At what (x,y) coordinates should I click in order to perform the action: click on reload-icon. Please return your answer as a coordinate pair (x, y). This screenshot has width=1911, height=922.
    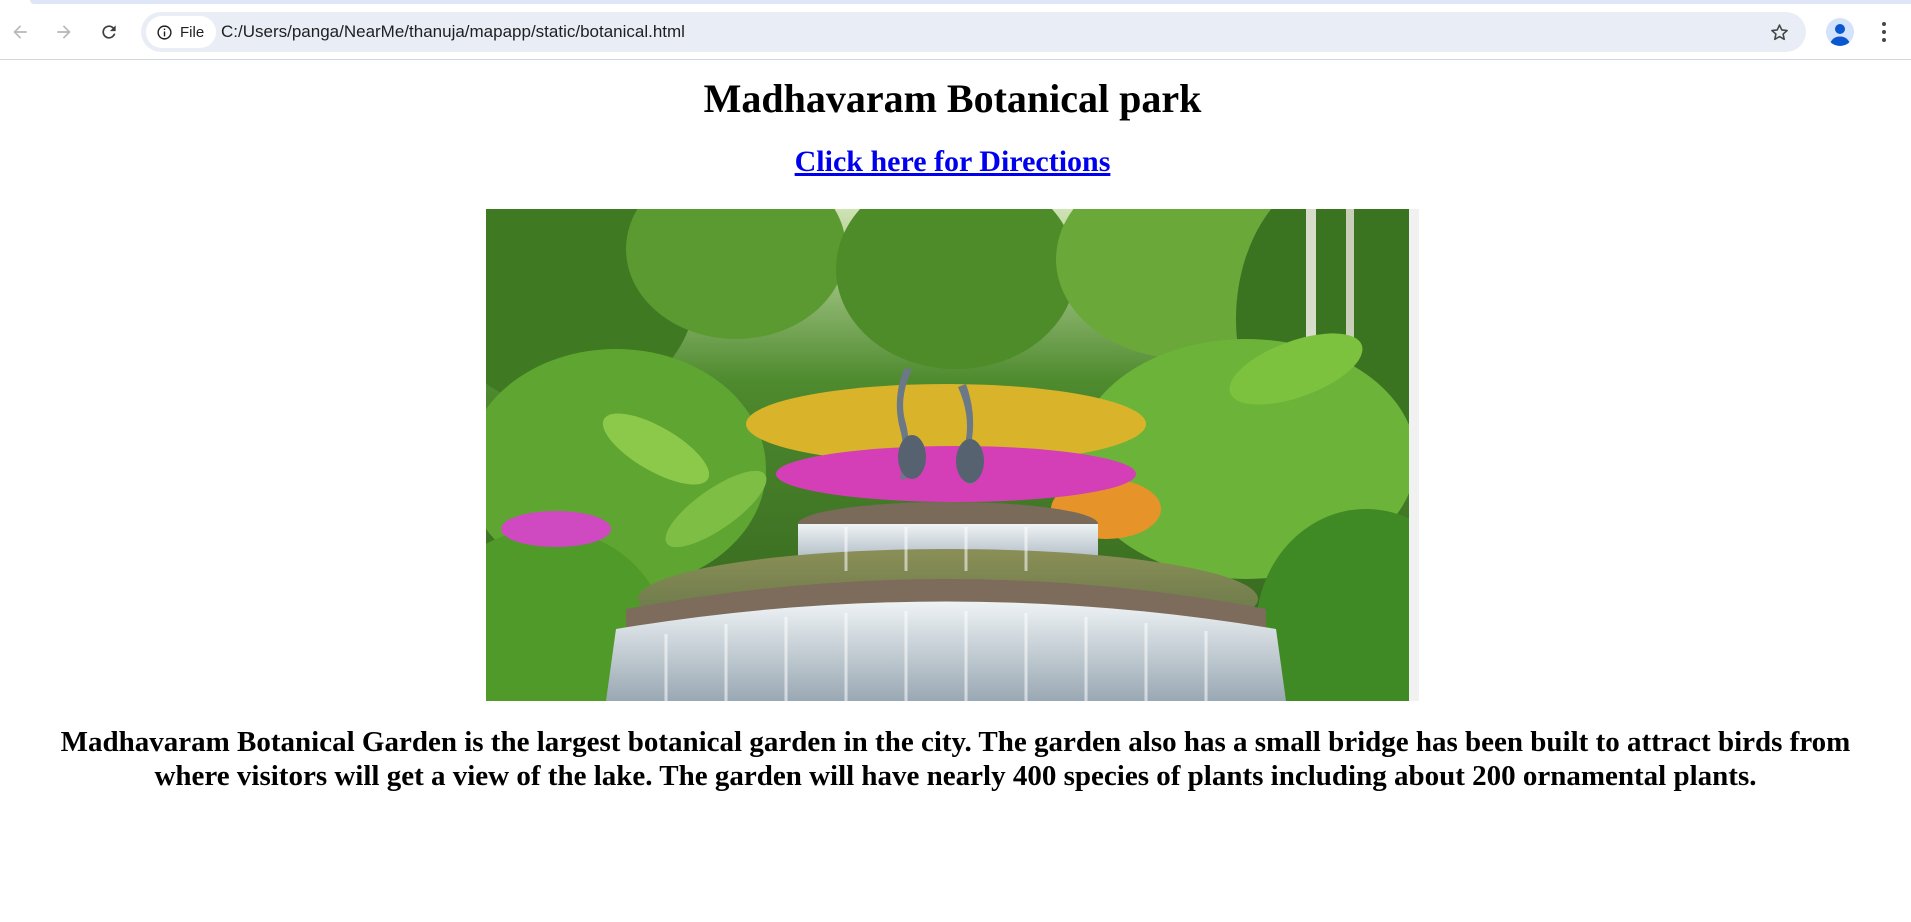
    Looking at the image, I should click on (109, 32).